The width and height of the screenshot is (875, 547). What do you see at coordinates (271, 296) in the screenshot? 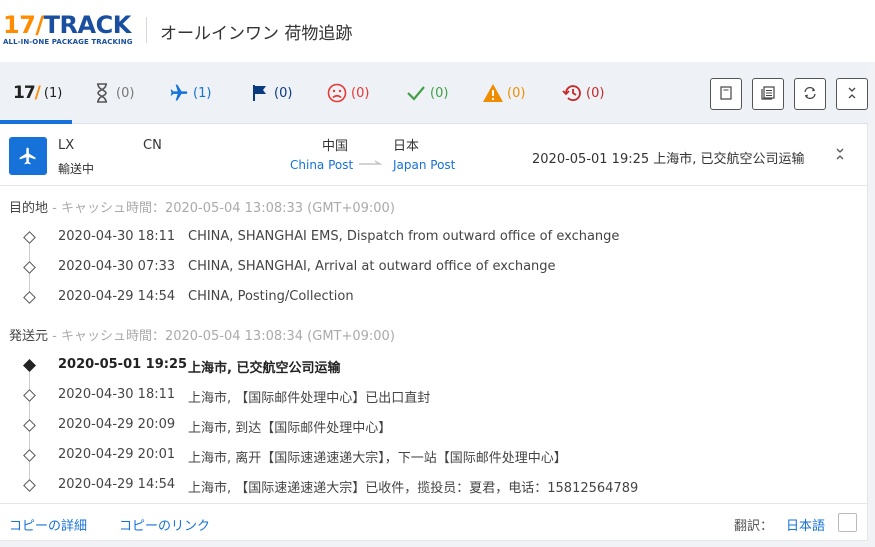
I see `event-description: CHINA, Posting/Collection` at bounding box center [271, 296].